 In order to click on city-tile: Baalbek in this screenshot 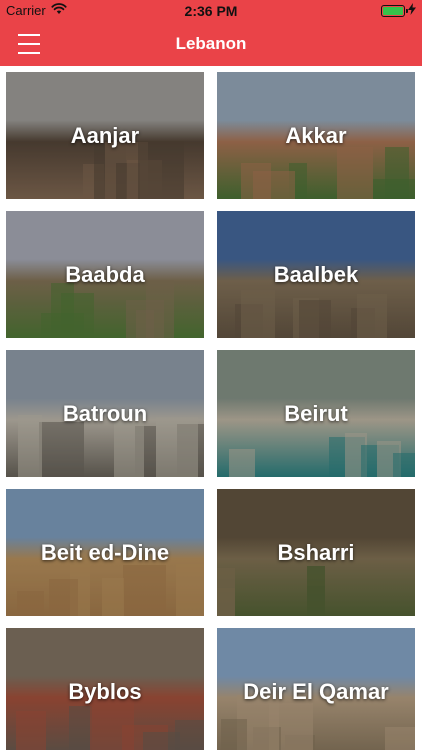, I will do `click(316, 274)`.